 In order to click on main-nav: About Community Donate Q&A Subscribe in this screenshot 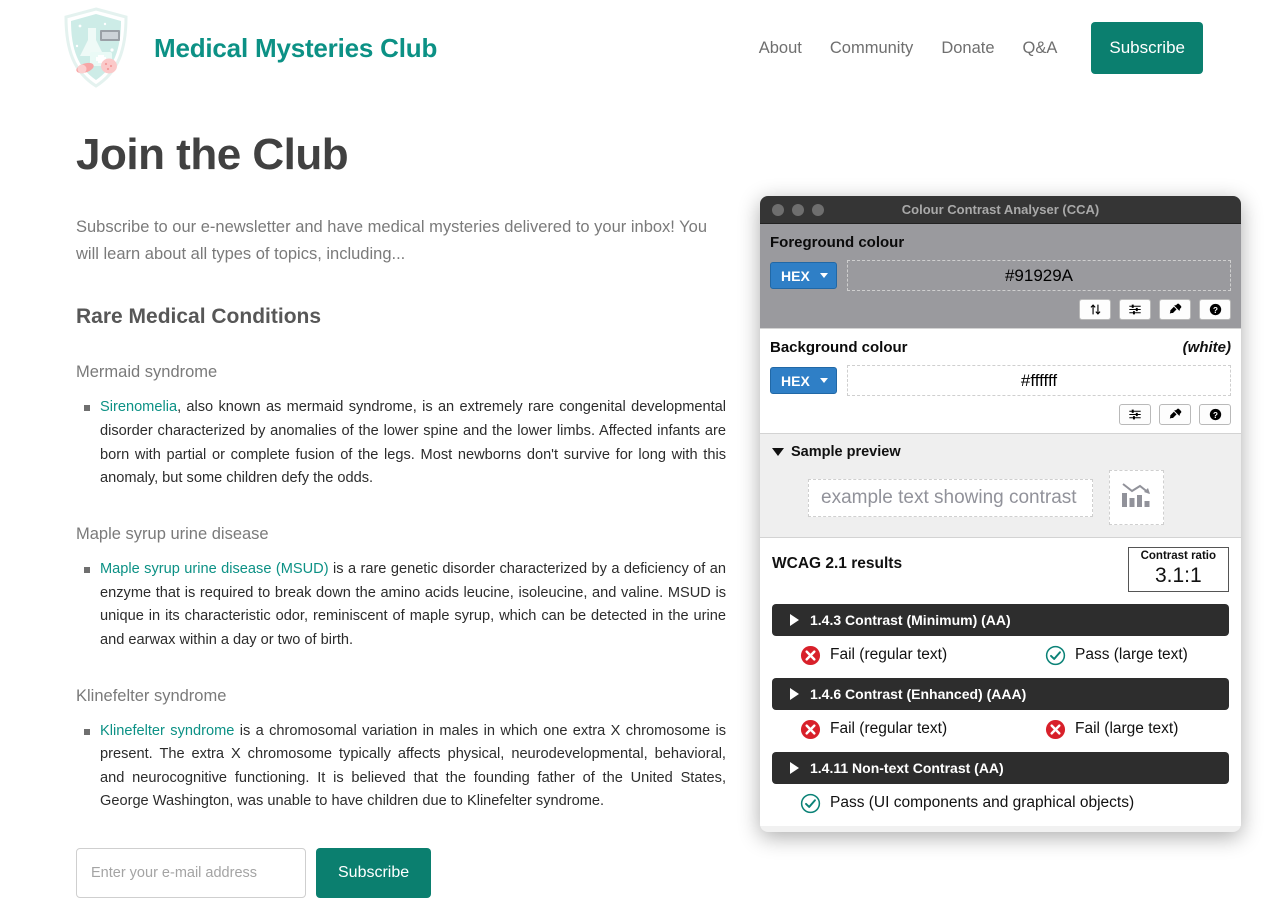, I will do `click(974, 48)`.